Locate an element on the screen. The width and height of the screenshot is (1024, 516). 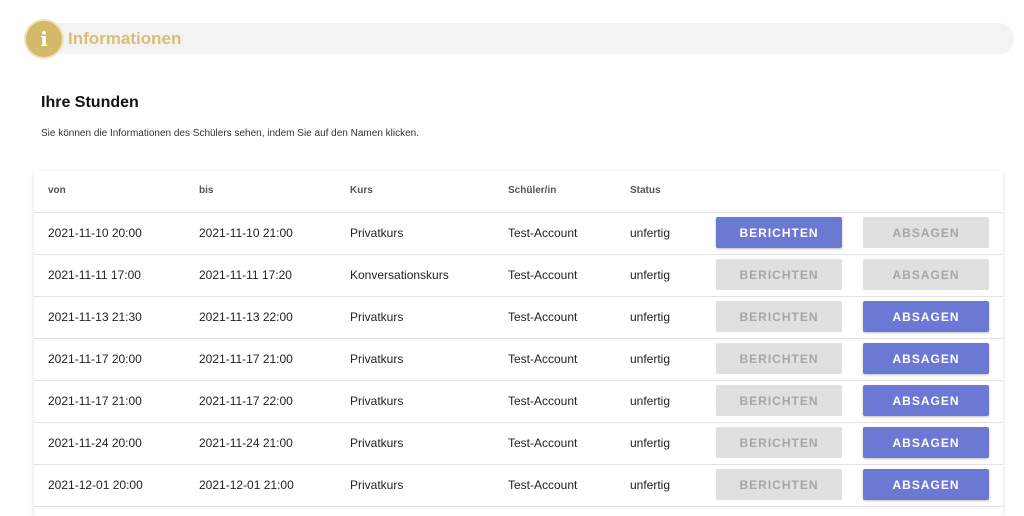
cell-bis: 2021-11-13 22:00 is located at coordinates (246, 317).